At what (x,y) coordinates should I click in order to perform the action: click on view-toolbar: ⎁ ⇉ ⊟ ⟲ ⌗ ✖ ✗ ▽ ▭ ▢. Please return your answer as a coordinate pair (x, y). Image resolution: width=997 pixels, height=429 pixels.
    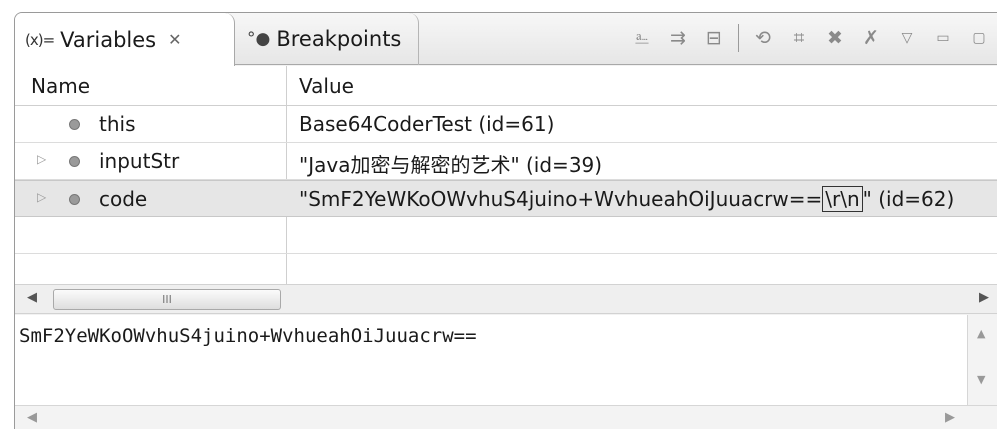
    Looking at the image, I should click on (810, 38).